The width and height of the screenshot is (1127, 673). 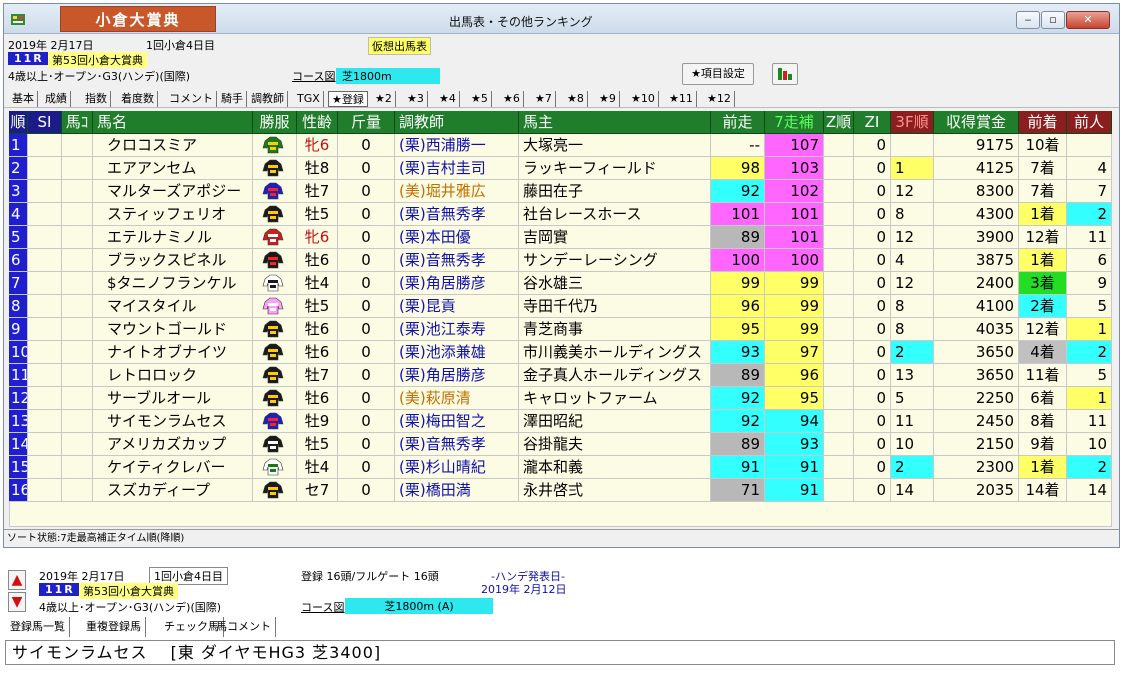 What do you see at coordinates (1088, 20) in the screenshot?
I see `close-button: ✕` at bounding box center [1088, 20].